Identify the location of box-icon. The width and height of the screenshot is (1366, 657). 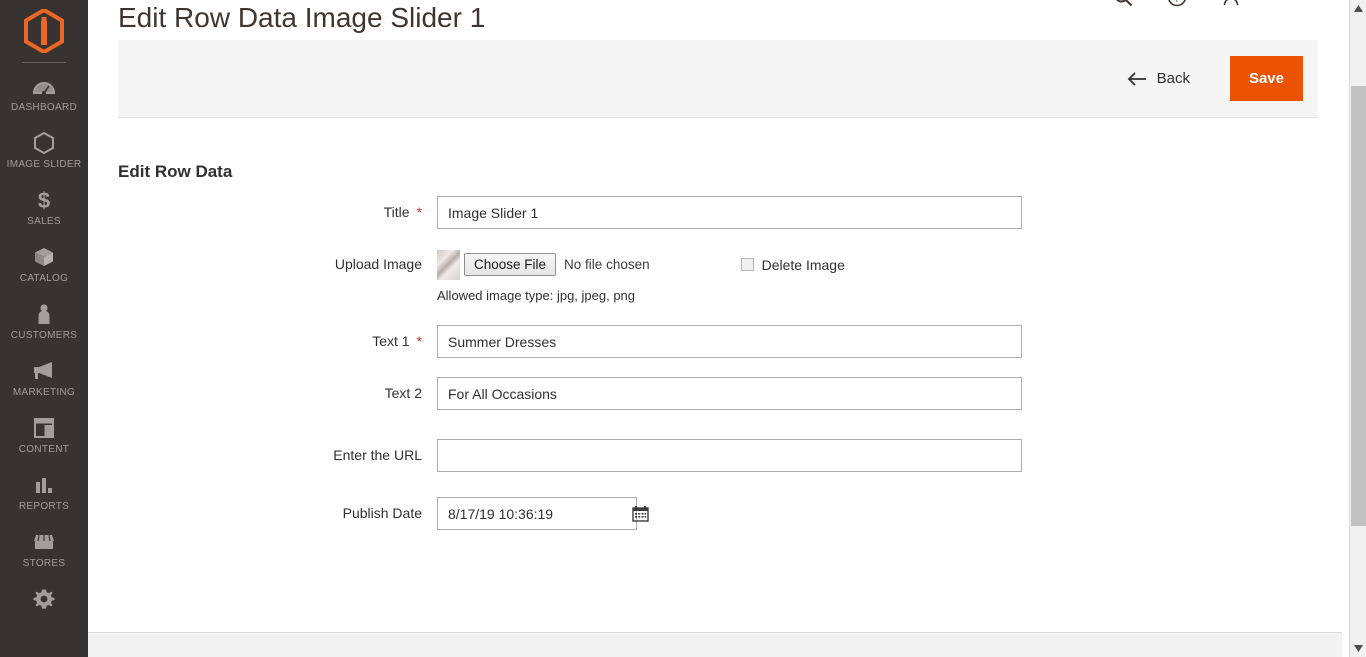
(44, 257).